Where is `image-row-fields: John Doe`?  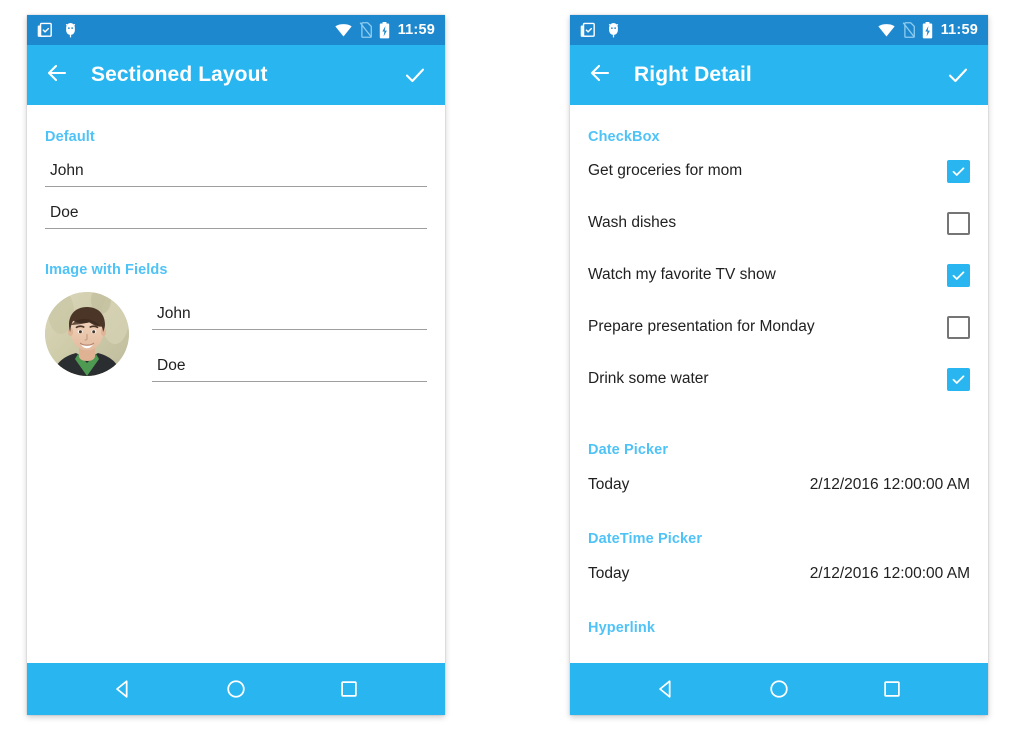 image-row-fields: John Doe is located at coordinates (289, 337).